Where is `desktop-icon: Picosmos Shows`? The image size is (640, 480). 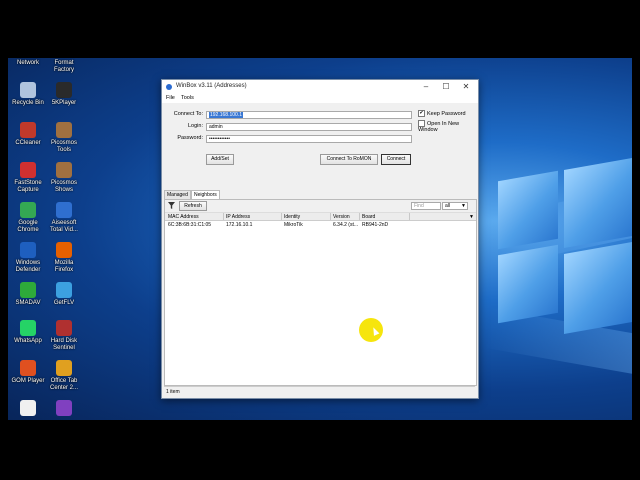 desktop-icon: Picosmos Shows is located at coordinates (64, 178).